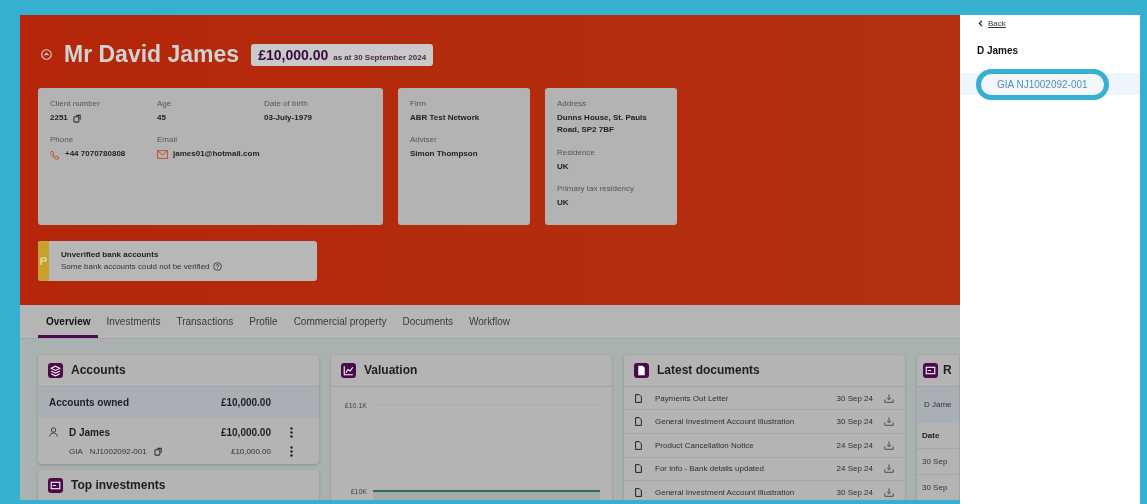  Describe the element at coordinates (489, 321) in the screenshot. I see `tab: Workflow` at that location.